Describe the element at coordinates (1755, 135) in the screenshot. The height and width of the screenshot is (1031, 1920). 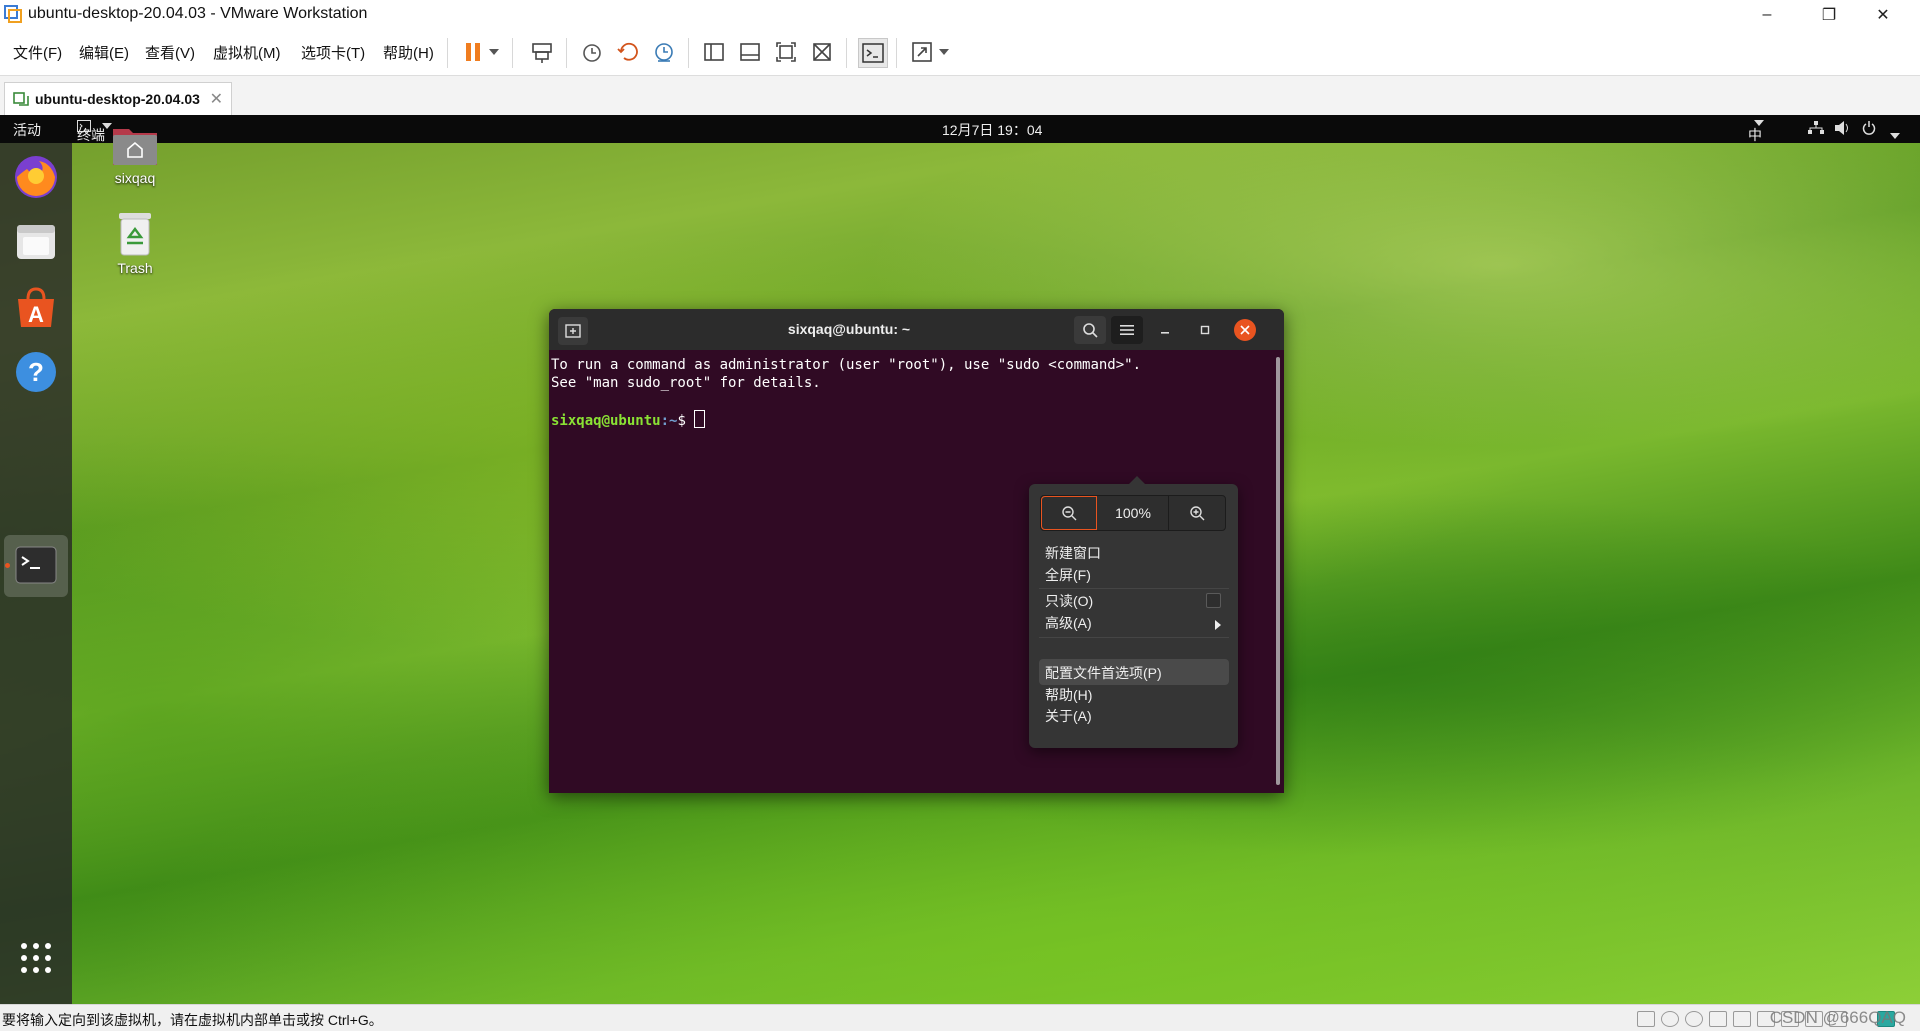
I see `input-method-label: 中` at that location.